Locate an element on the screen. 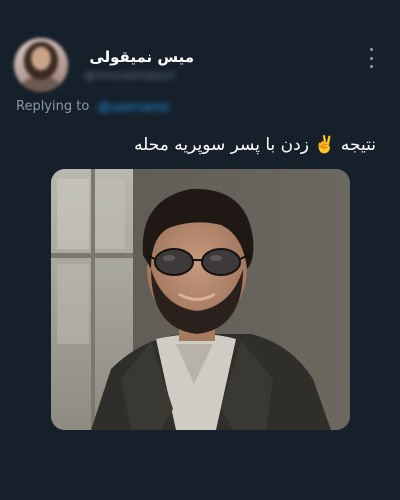 The width and height of the screenshot is (400, 500). replying-to: Replying to @username is located at coordinates (92, 107).